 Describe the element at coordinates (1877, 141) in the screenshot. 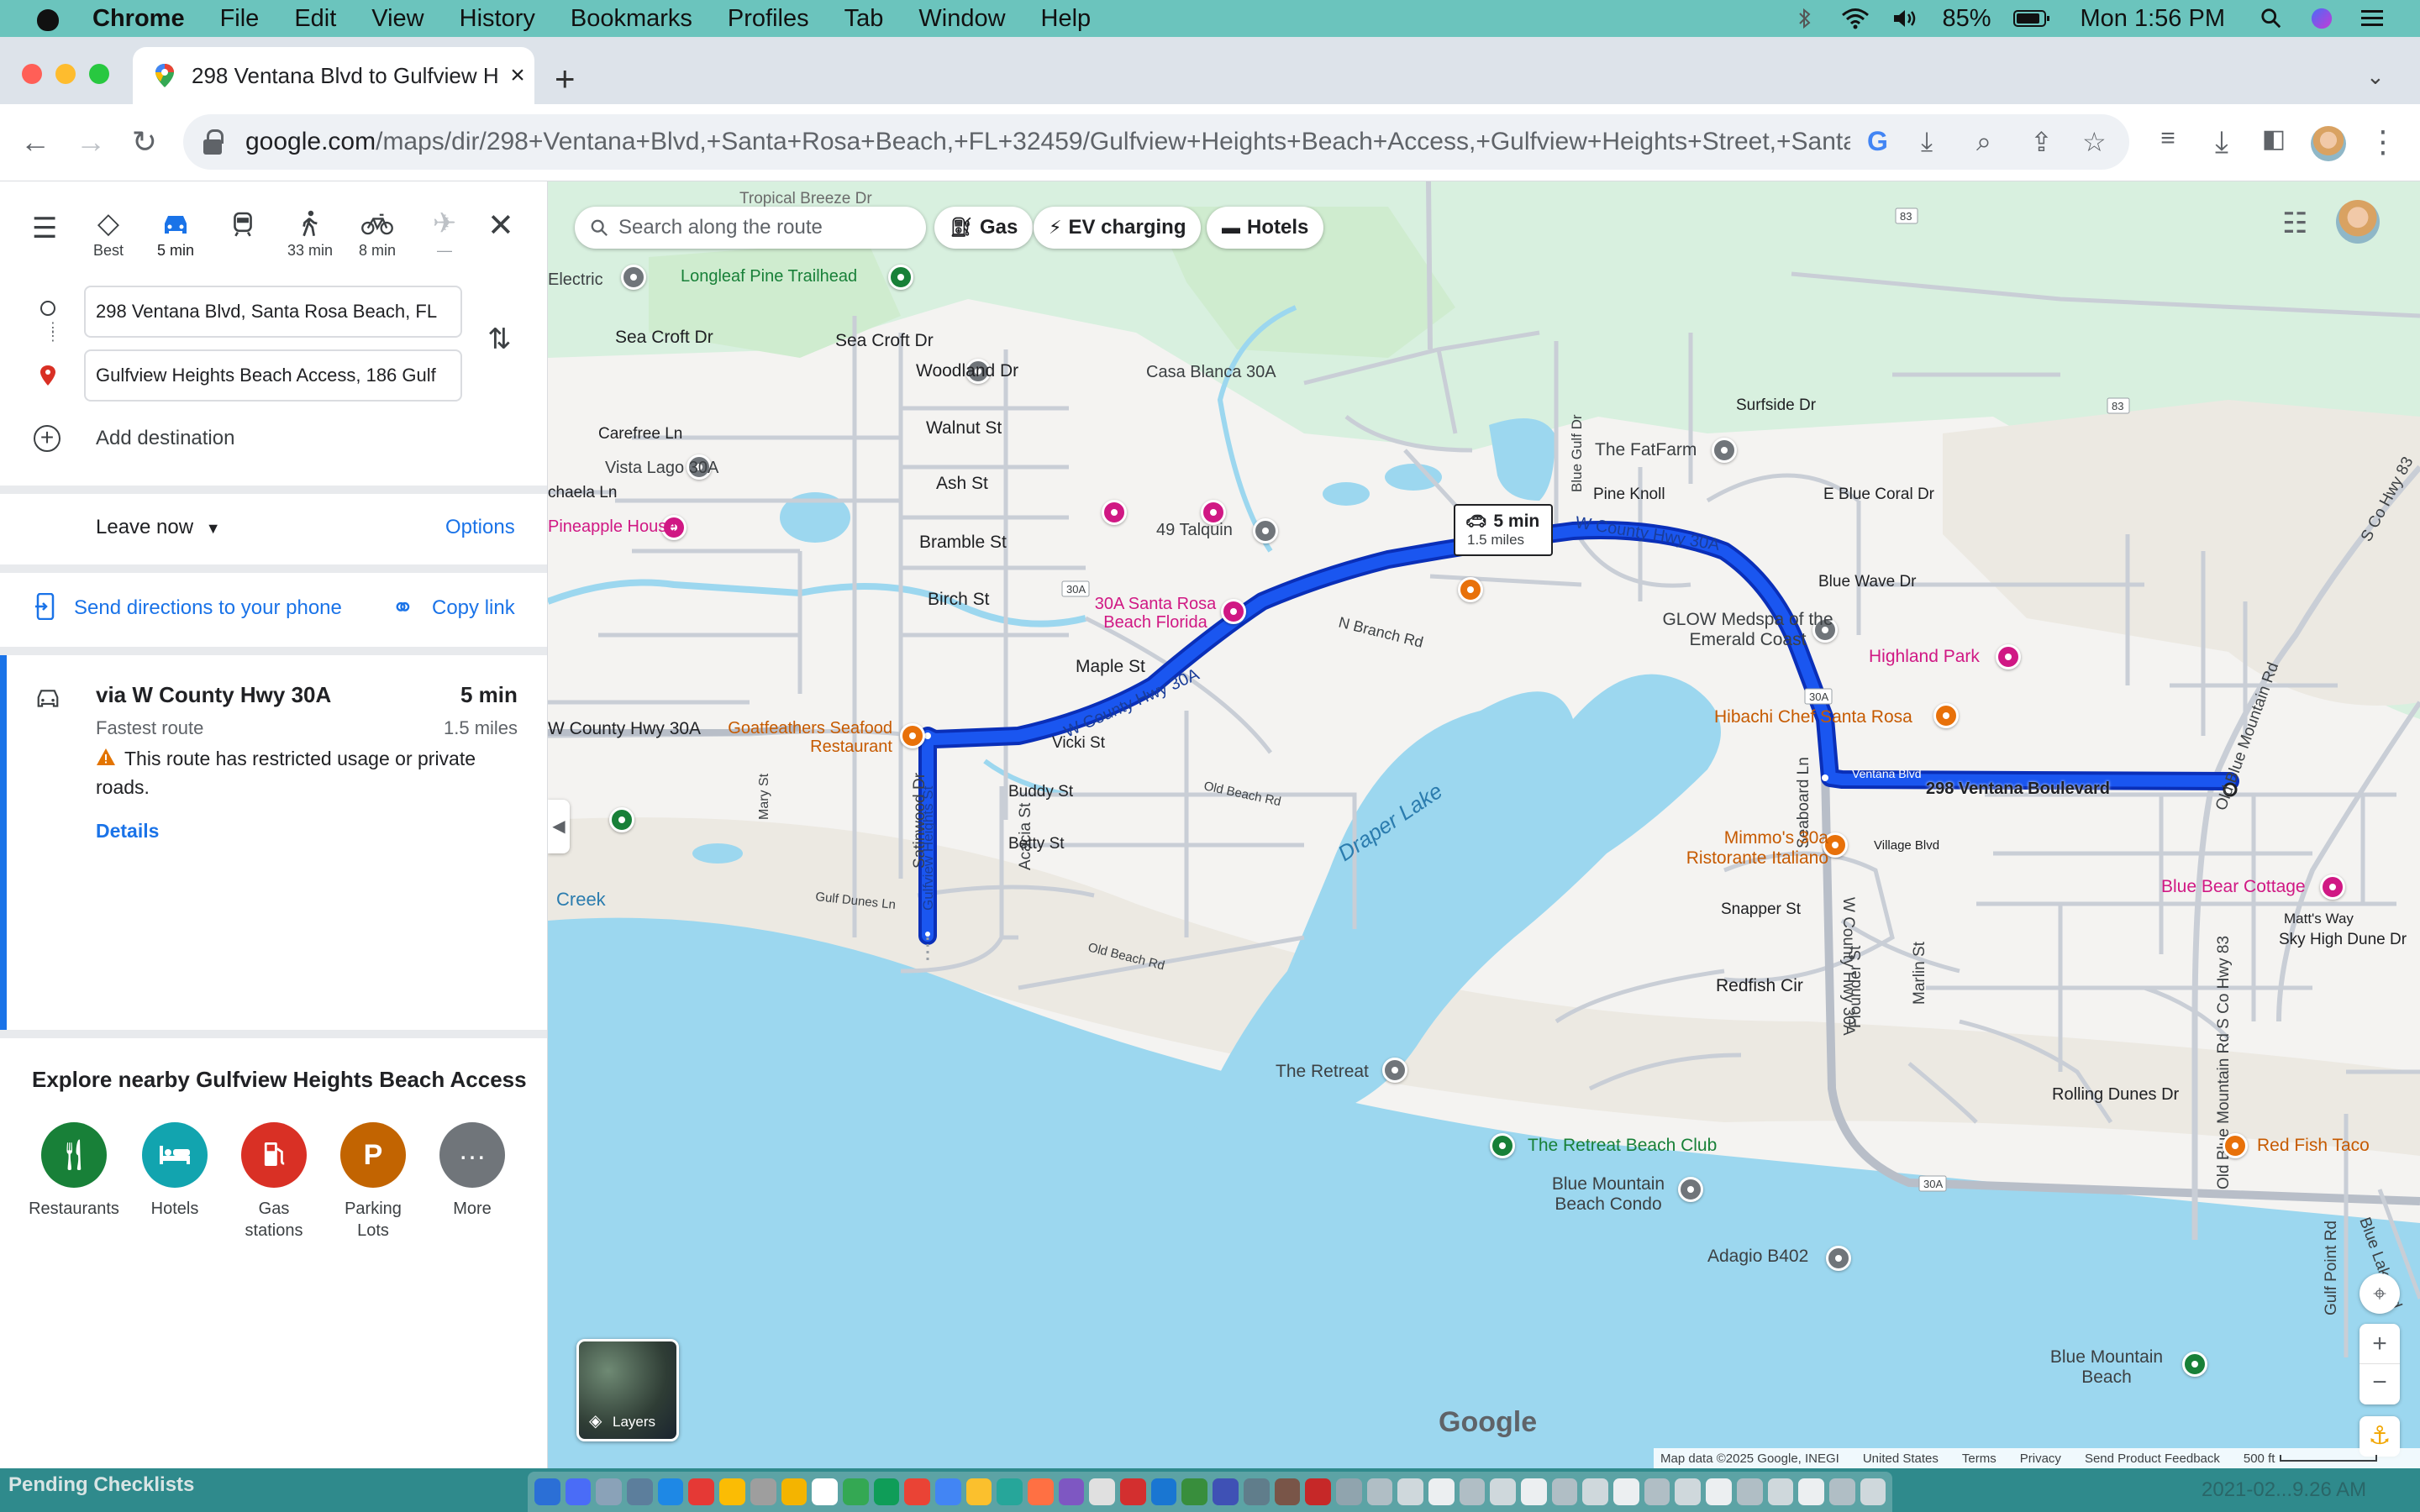

I see `google-lens-icon: G` at that location.